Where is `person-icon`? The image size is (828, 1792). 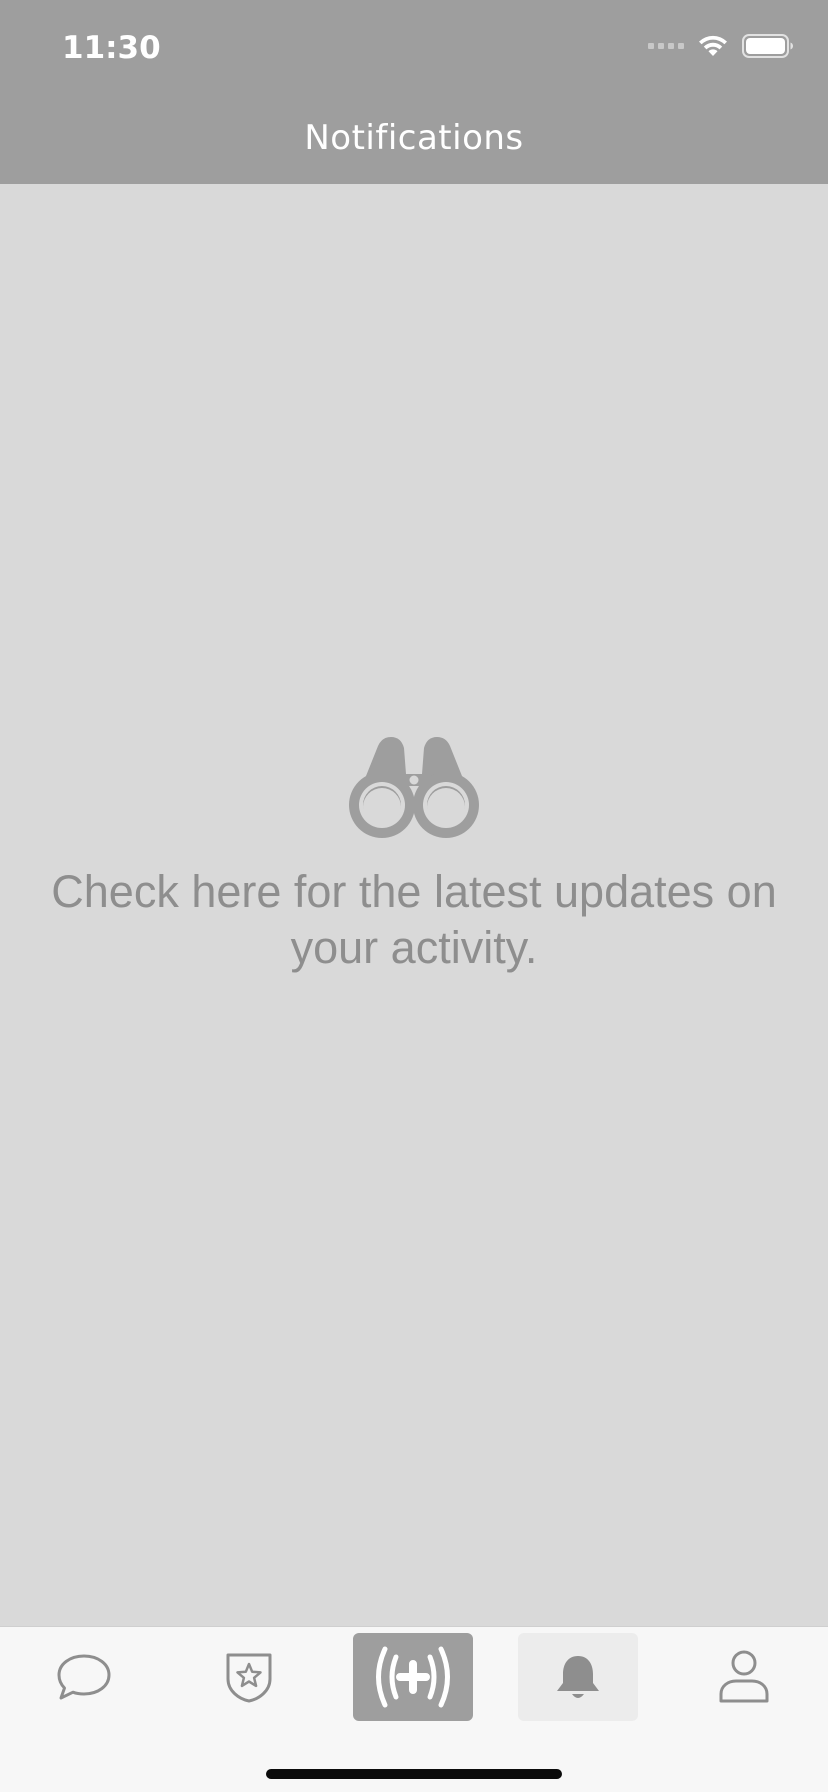 person-icon is located at coordinates (744, 1676).